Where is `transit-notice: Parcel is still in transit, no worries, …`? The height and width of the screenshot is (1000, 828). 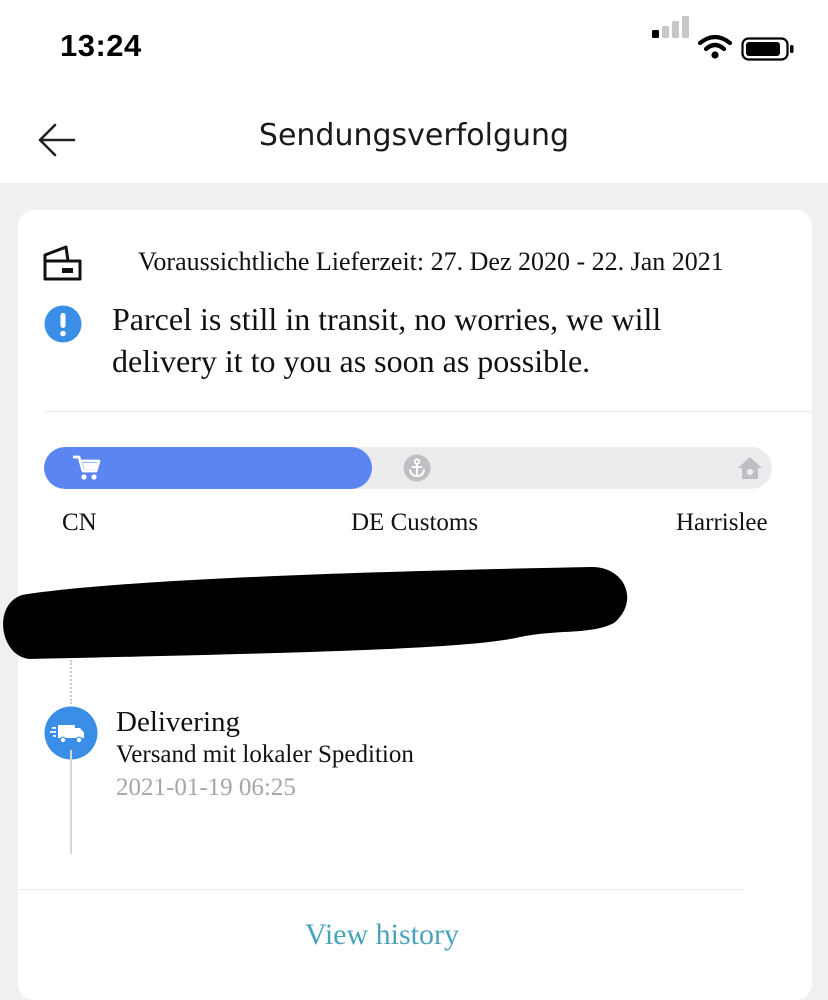
transit-notice: Parcel is still in transit, no worries, … is located at coordinates (387, 340).